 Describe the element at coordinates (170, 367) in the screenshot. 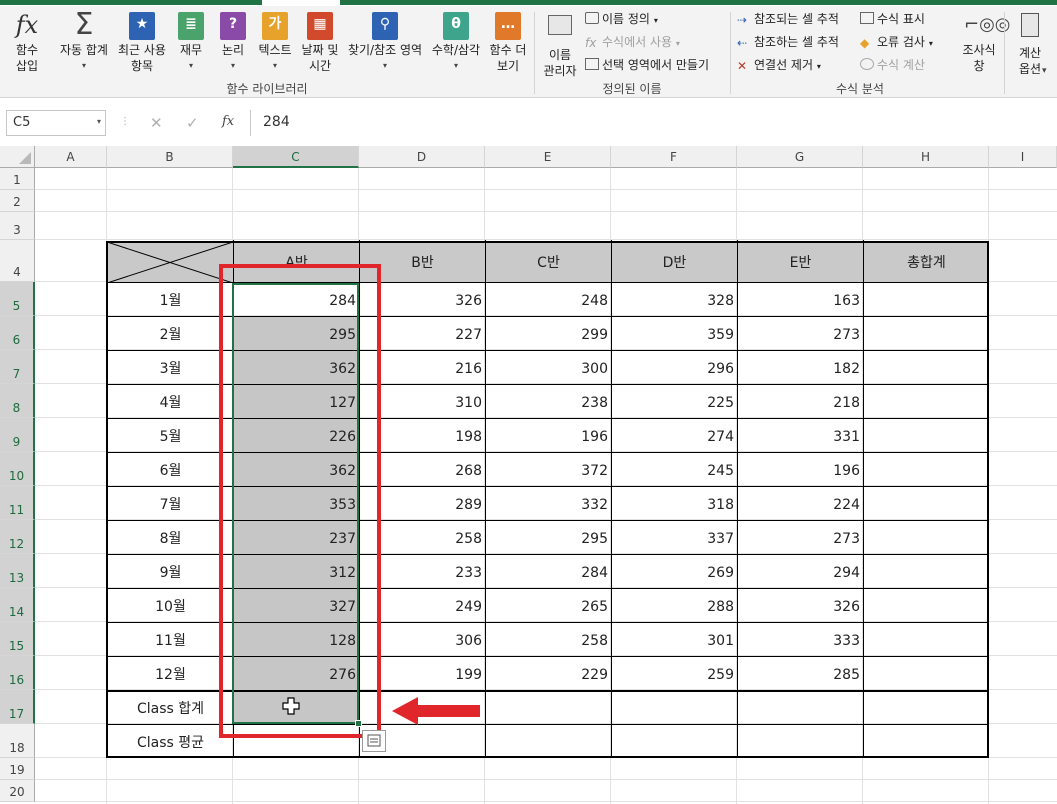

I see `month-label-cell: 3월` at that location.